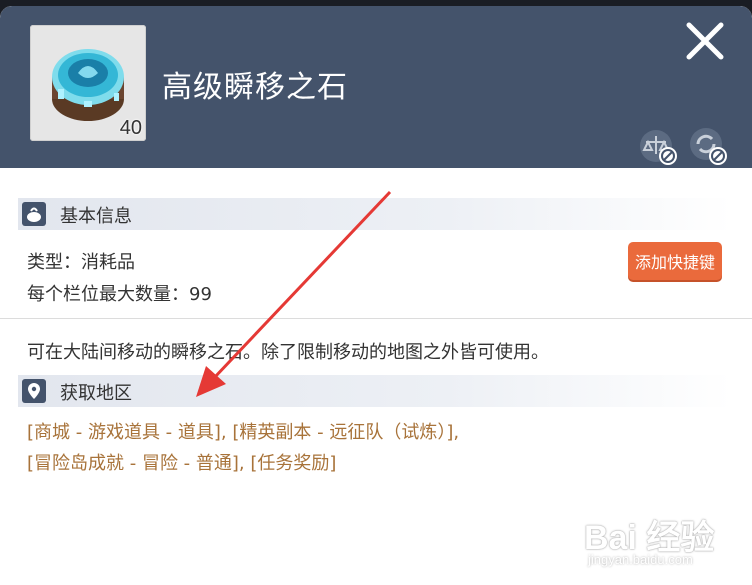 The width and height of the screenshot is (752, 585). I want to click on acquire-line-2: [冒险岛成就 - 冒险 - 普通], [任务奖励], so click(181, 462).